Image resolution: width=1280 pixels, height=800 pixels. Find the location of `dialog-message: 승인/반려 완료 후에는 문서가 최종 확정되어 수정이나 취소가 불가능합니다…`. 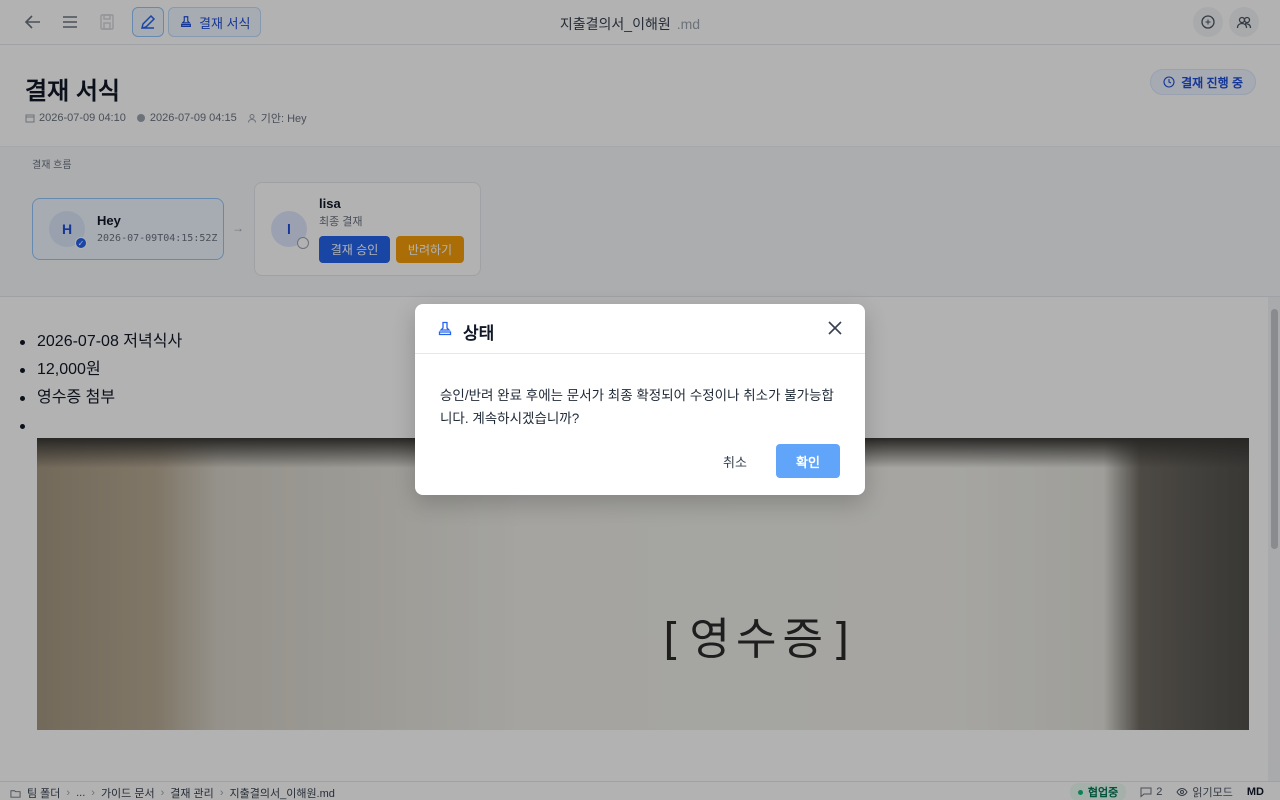

dialog-message: 승인/반려 완료 후에는 문서가 최종 확정되어 수정이나 취소가 불가능합니다… is located at coordinates (637, 407).